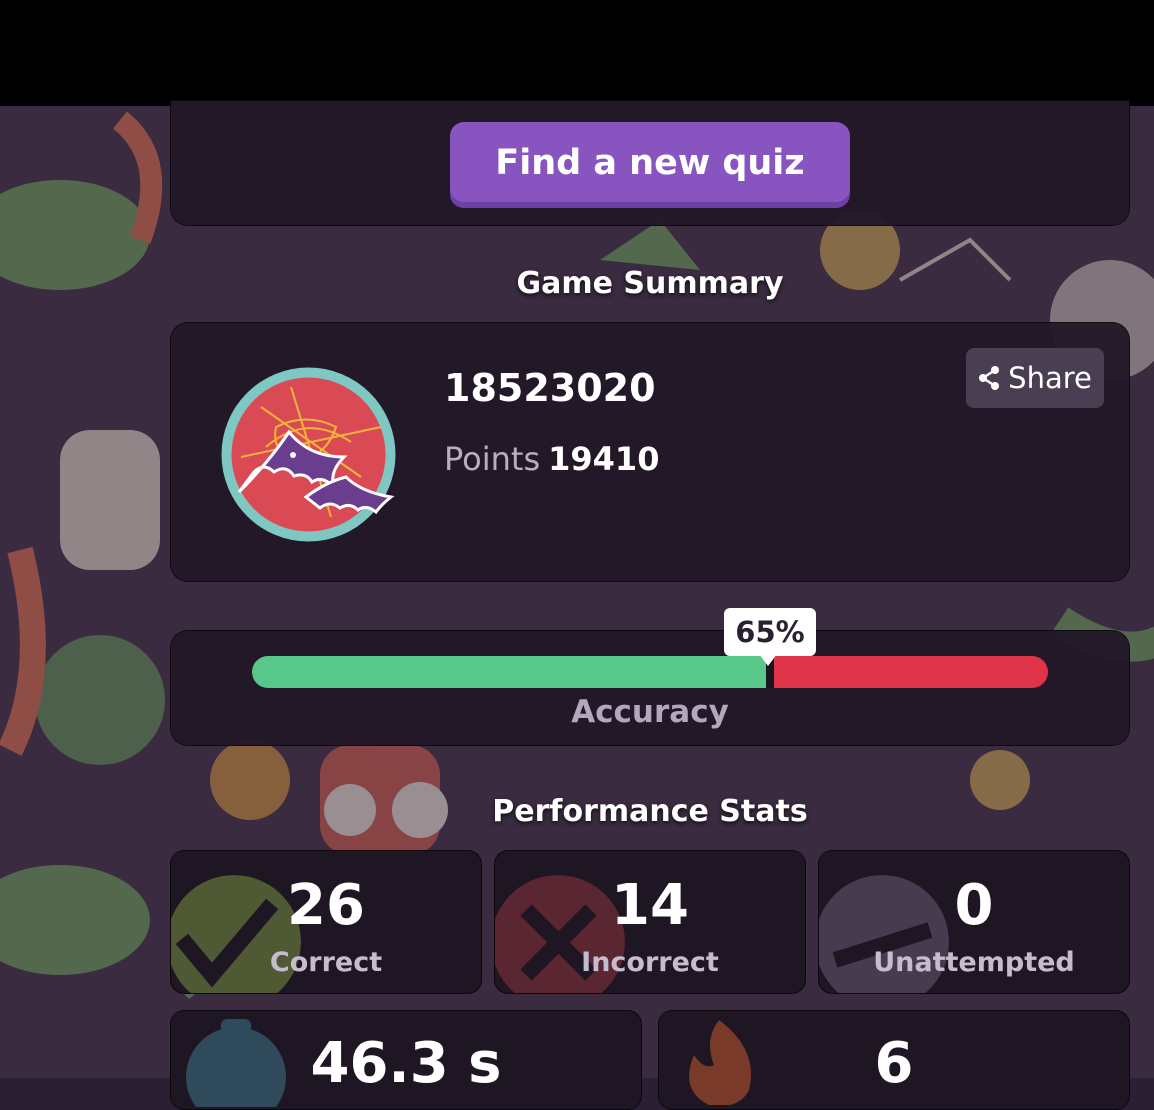  What do you see at coordinates (577, 53) in the screenshot?
I see `top-bar` at bounding box center [577, 53].